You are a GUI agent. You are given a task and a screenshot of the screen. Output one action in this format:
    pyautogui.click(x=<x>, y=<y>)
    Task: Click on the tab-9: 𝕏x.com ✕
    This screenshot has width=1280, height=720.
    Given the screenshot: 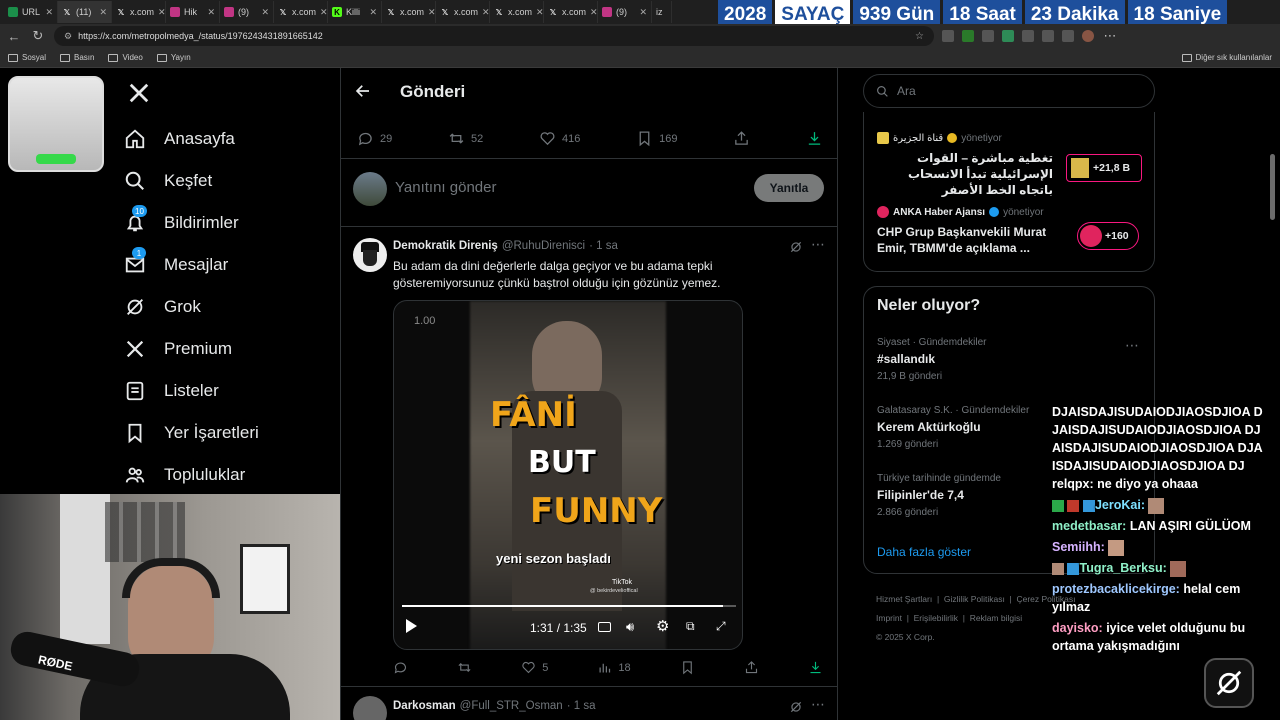 What is the action you would take?
    pyautogui.click(x=517, y=12)
    